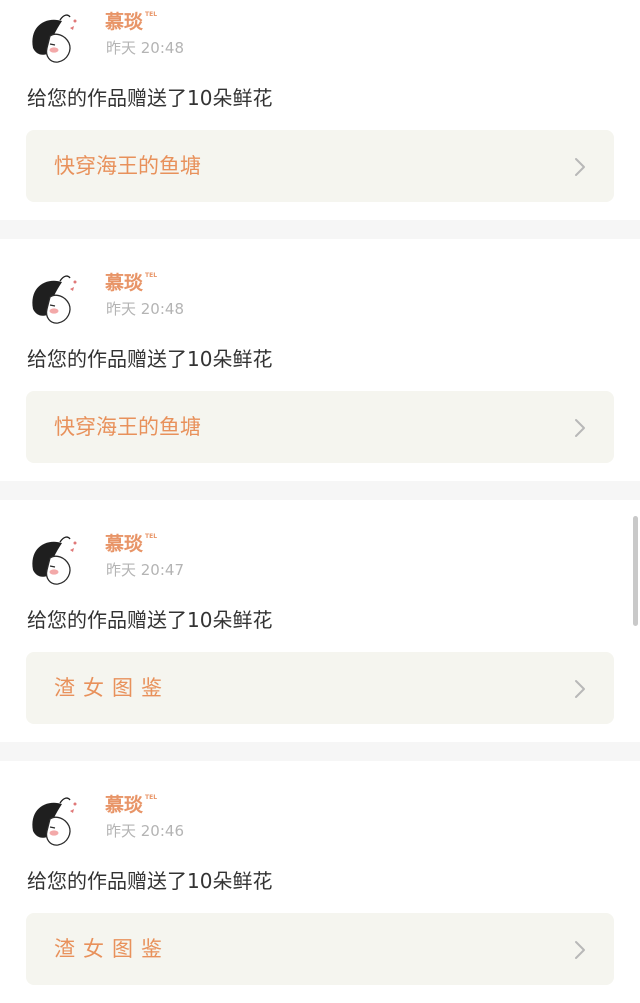 This screenshot has width=640, height=1003. I want to click on timestamp: 昨天 20:46, so click(145, 831).